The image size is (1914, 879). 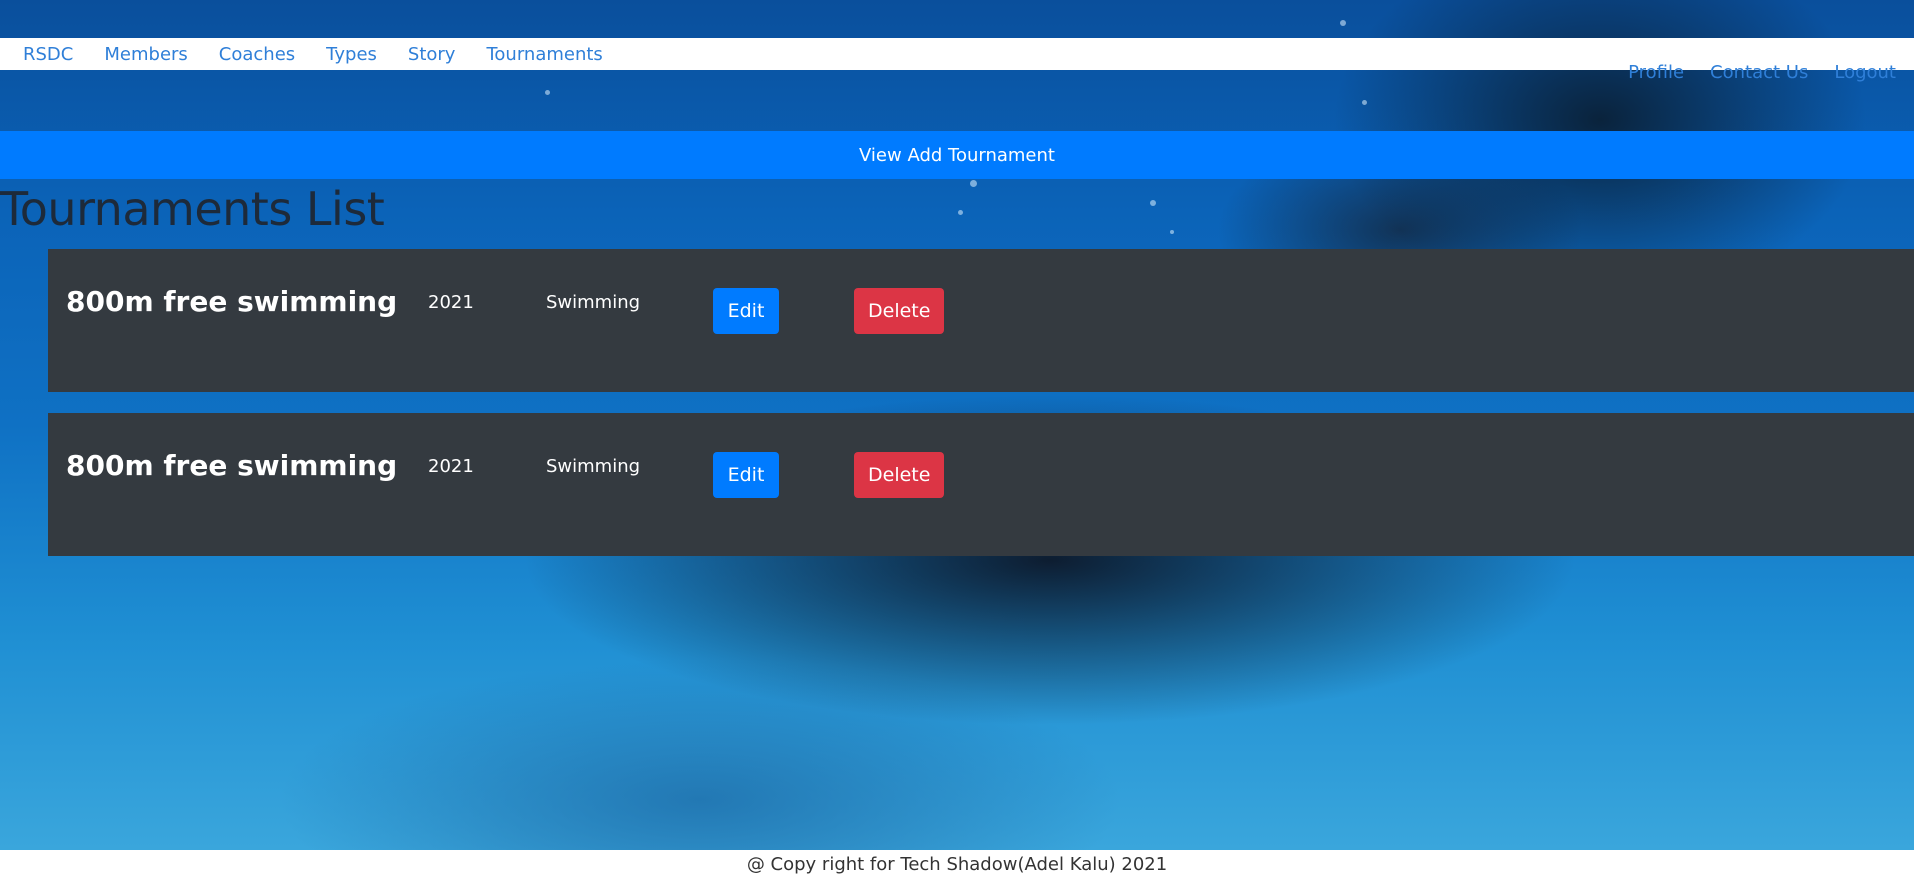 What do you see at coordinates (1656, 72) in the screenshot?
I see `nav-item-profile: Profile` at bounding box center [1656, 72].